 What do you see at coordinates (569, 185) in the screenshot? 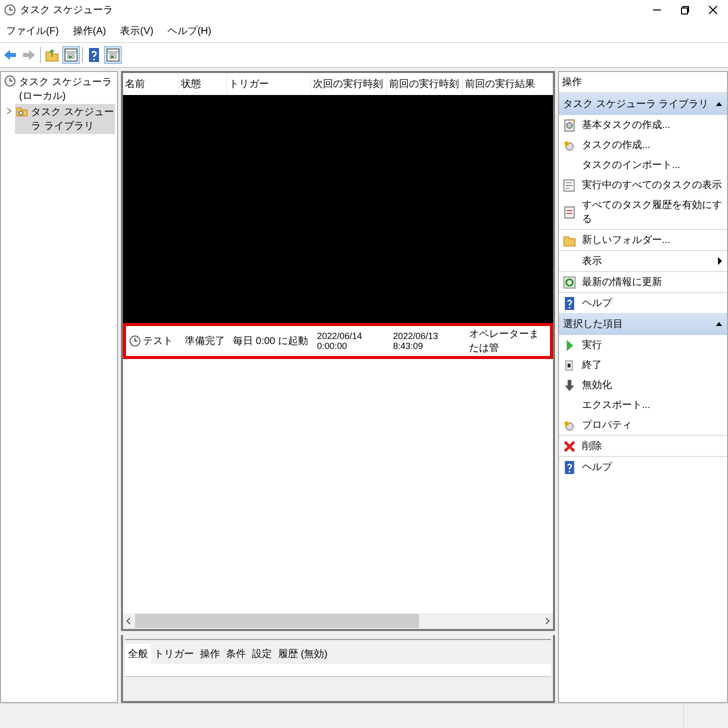
I see `list-icon` at bounding box center [569, 185].